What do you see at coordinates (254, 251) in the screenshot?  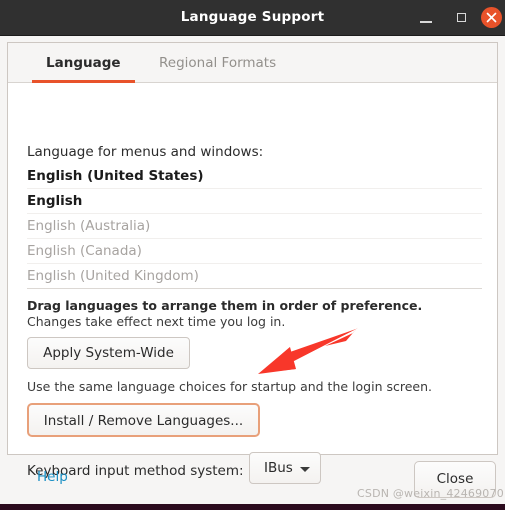 I see `list-item: English (Canada)` at bounding box center [254, 251].